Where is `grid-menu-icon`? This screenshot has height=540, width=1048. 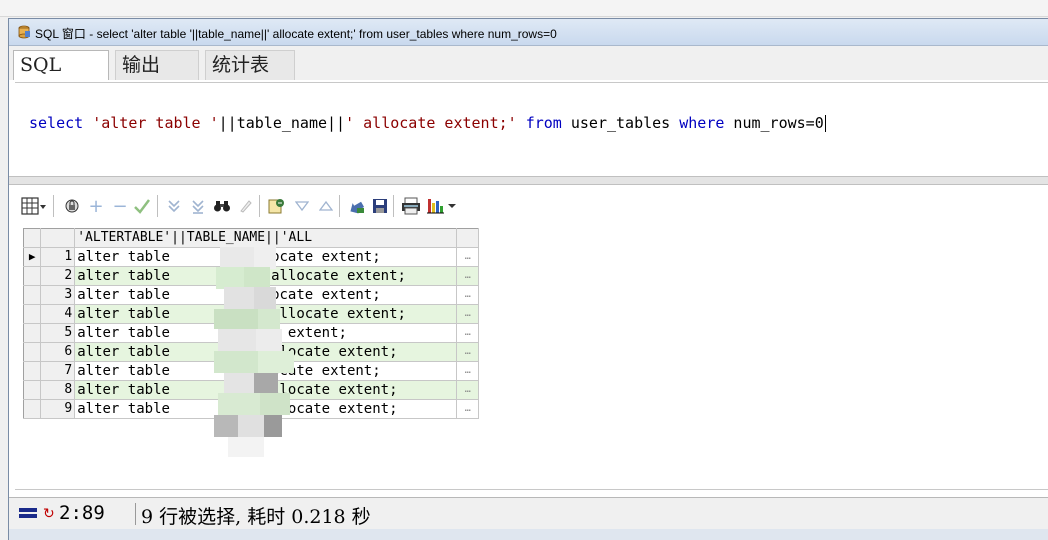
grid-menu-icon is located at coordinates (34, 206).